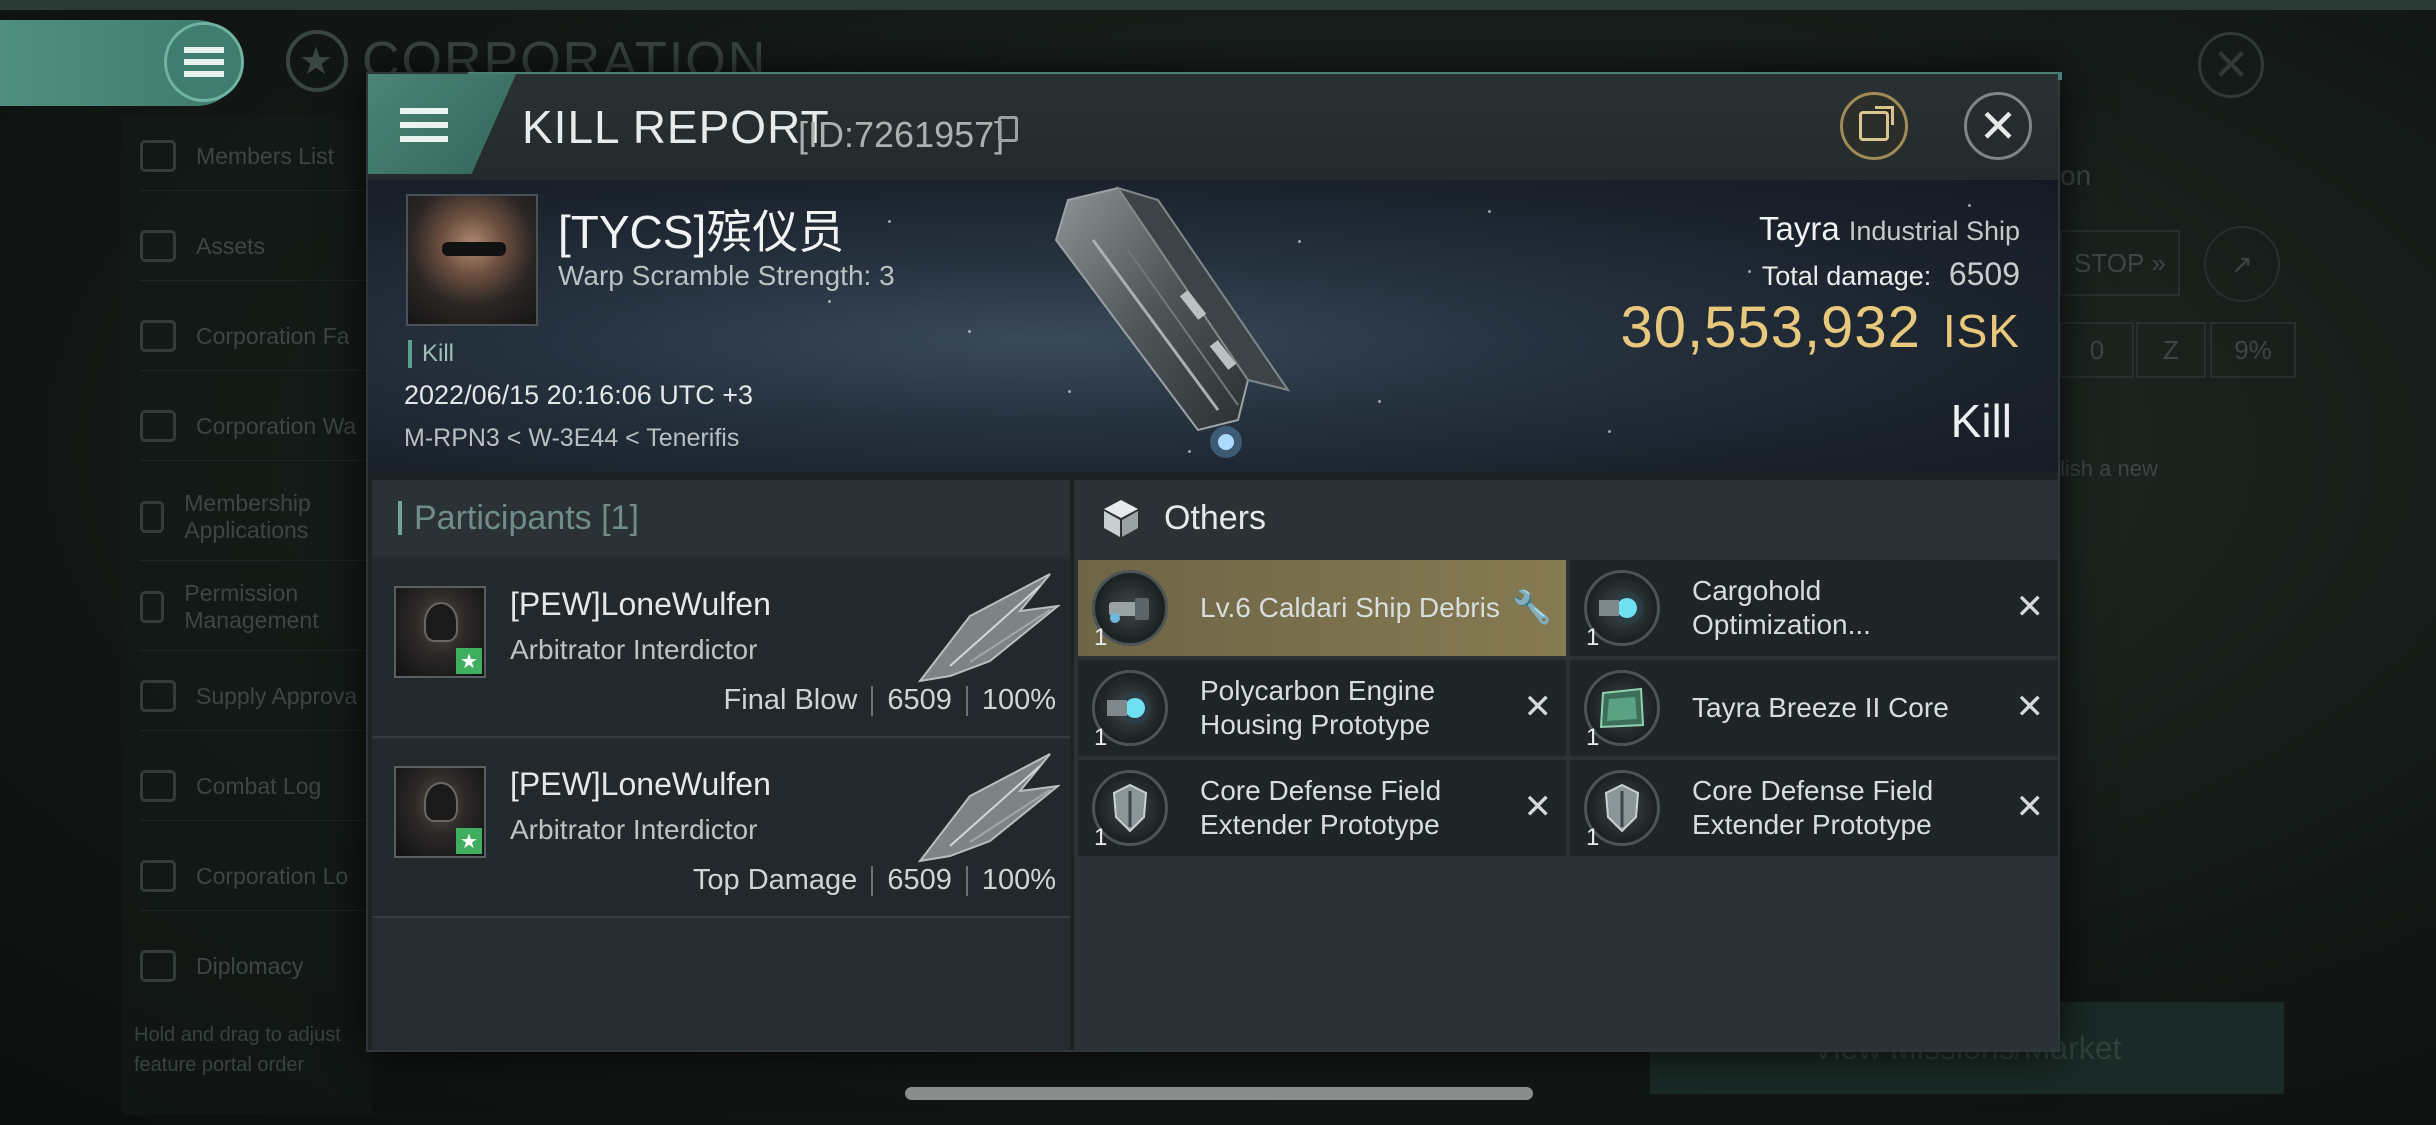  What do you see at coordinates (1770, 327) in the screenshot?
I see `isk-amount: 30,553,932` at bounding box center [1770, 327].